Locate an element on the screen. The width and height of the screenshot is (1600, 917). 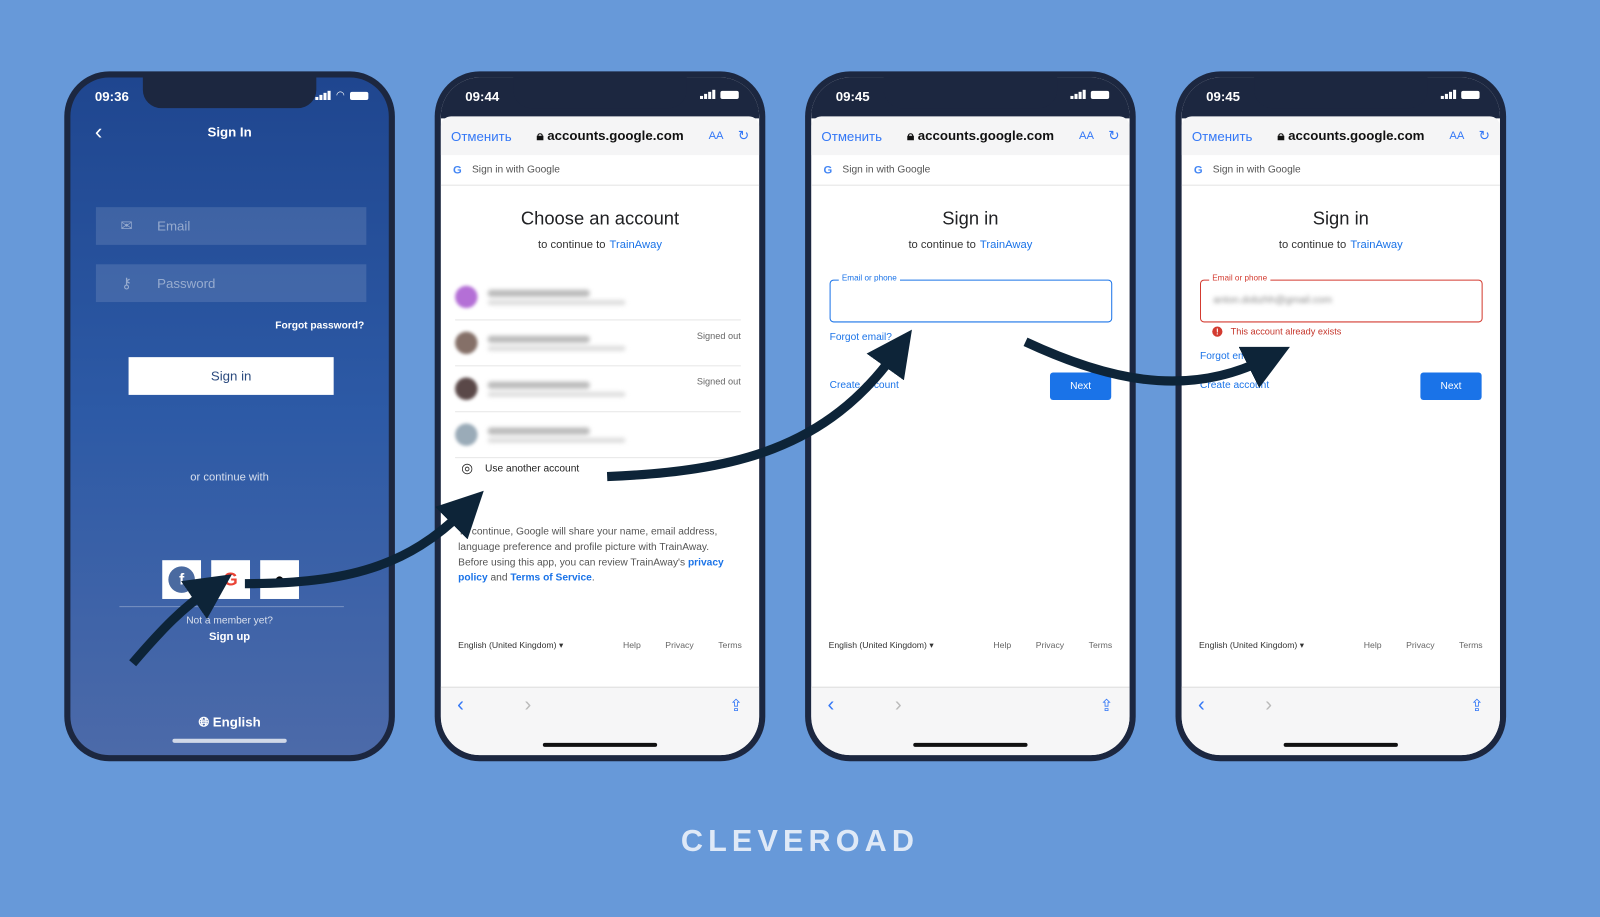
social-buttons: f G ● is located at coordinates (230, 579).